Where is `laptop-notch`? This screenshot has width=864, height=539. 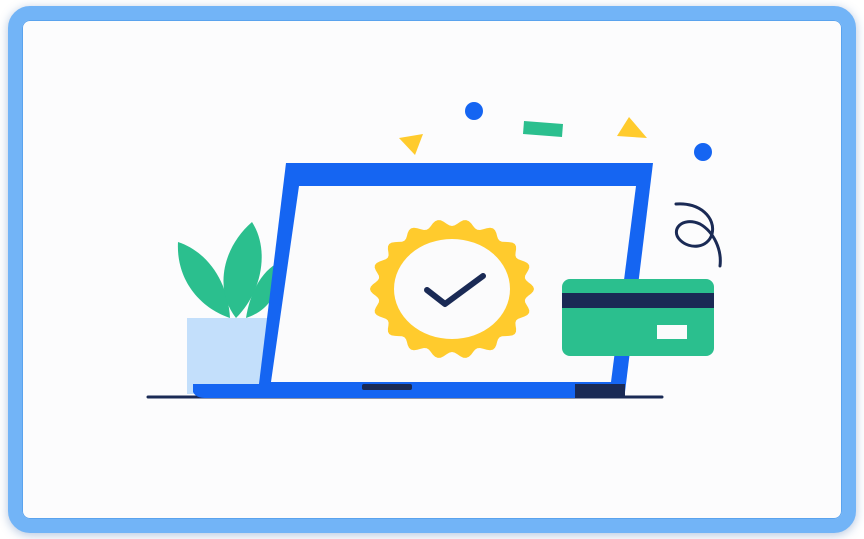
laptop-notch is located at coordinates (387, 387).